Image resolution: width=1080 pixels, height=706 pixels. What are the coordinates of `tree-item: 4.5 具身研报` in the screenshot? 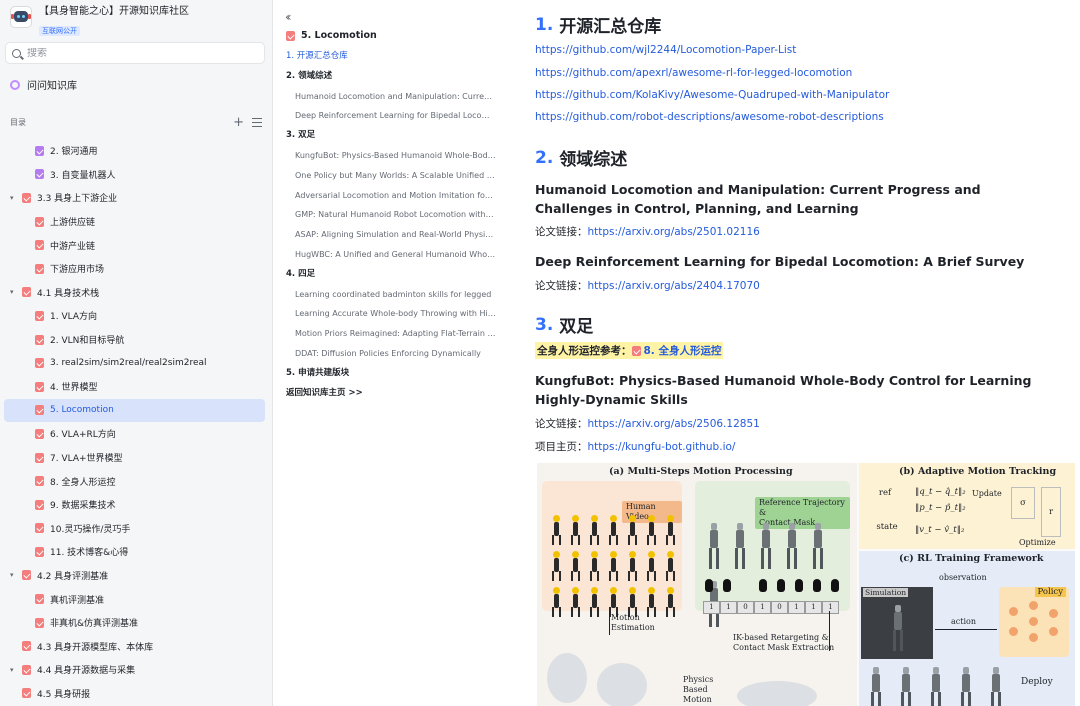 It's located at (136, 694).